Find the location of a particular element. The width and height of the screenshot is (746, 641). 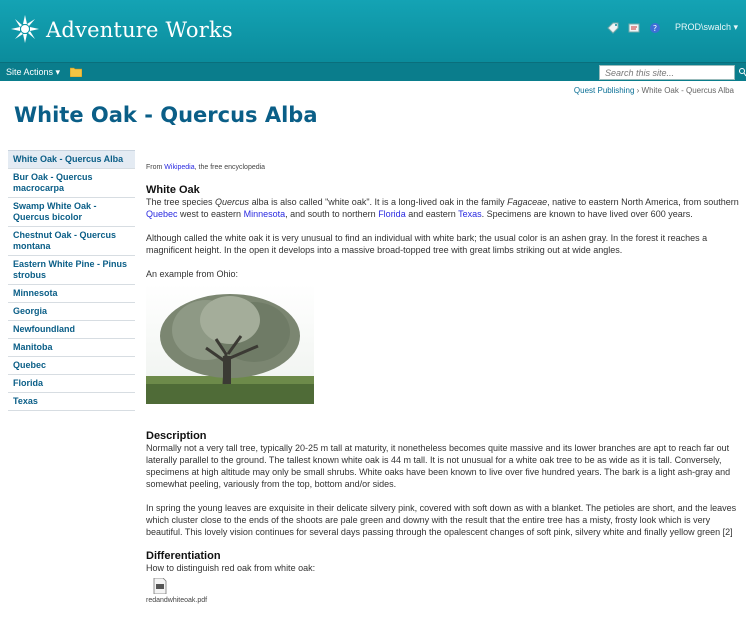

differentiation-heading: Differentiation is located at coordinates (183, 556).